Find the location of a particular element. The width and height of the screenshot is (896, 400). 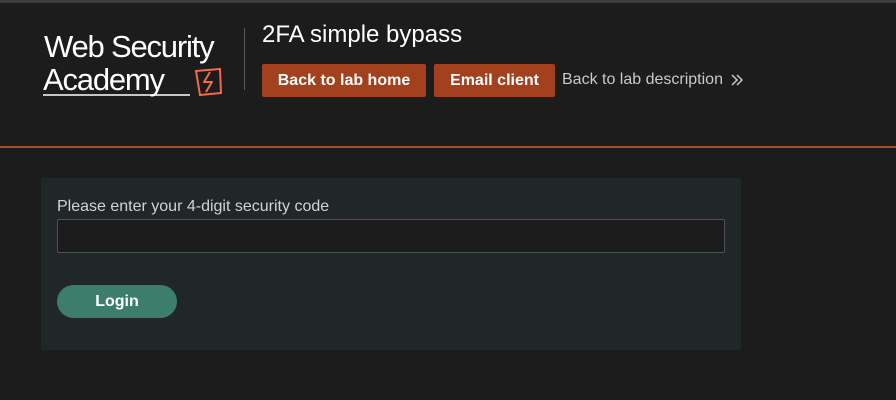

email-client-label: Email client is located at coordinates (494, 80).